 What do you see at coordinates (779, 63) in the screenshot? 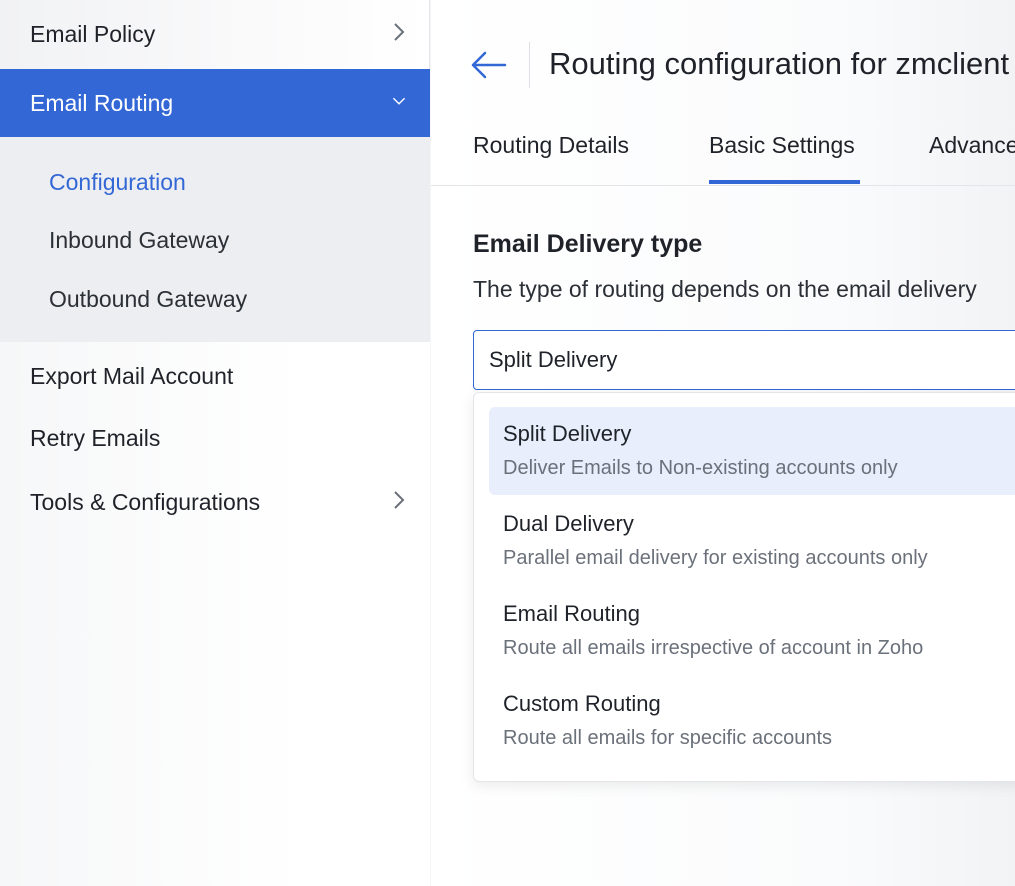
I see `page-title: Routing configuration for zmclient` at bounding box center [779, 63].